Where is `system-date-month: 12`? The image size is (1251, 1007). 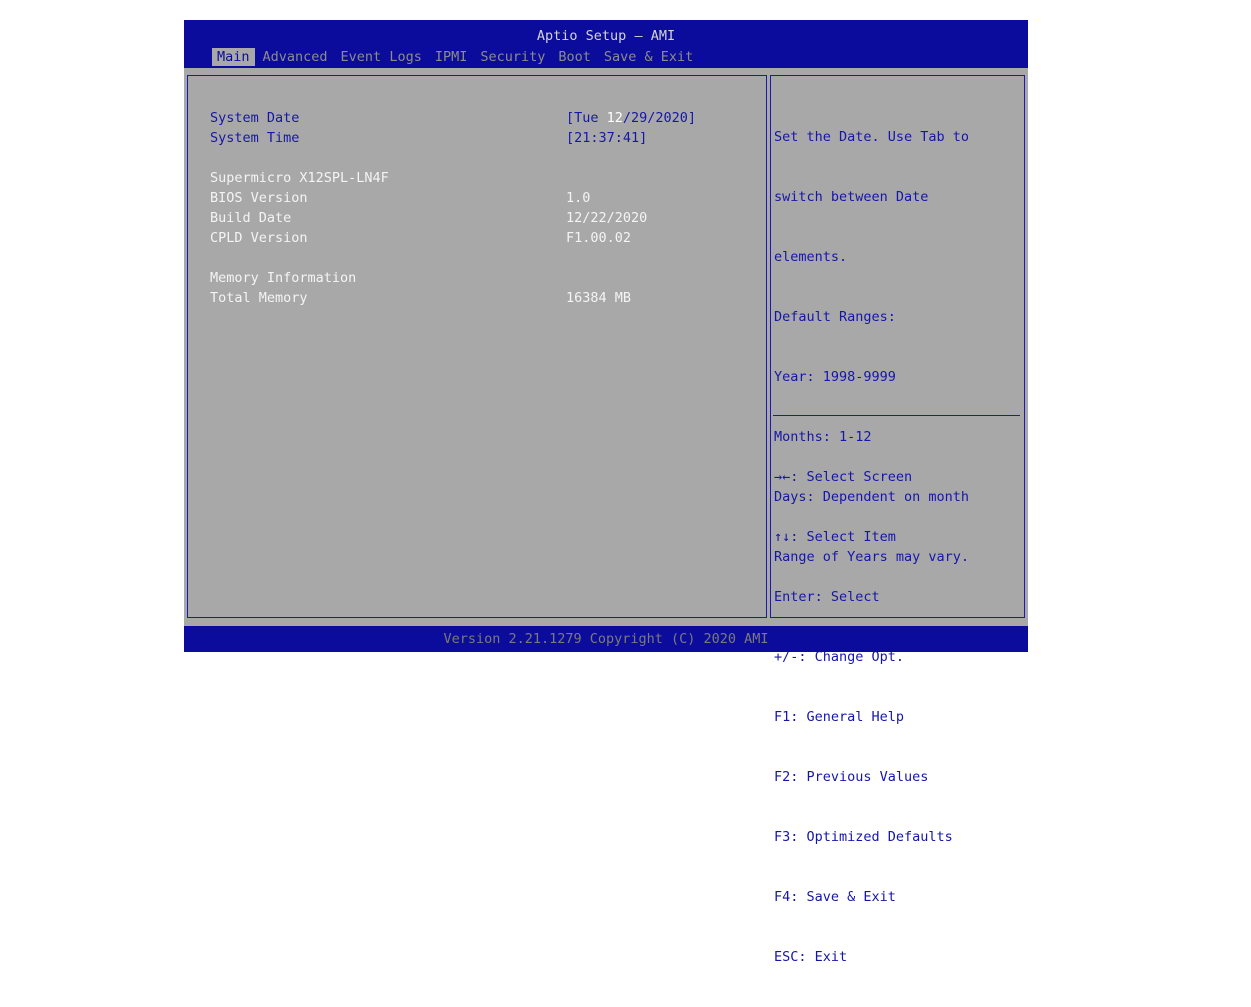
system-date-month: 12 is located at coordinates (615, 118).